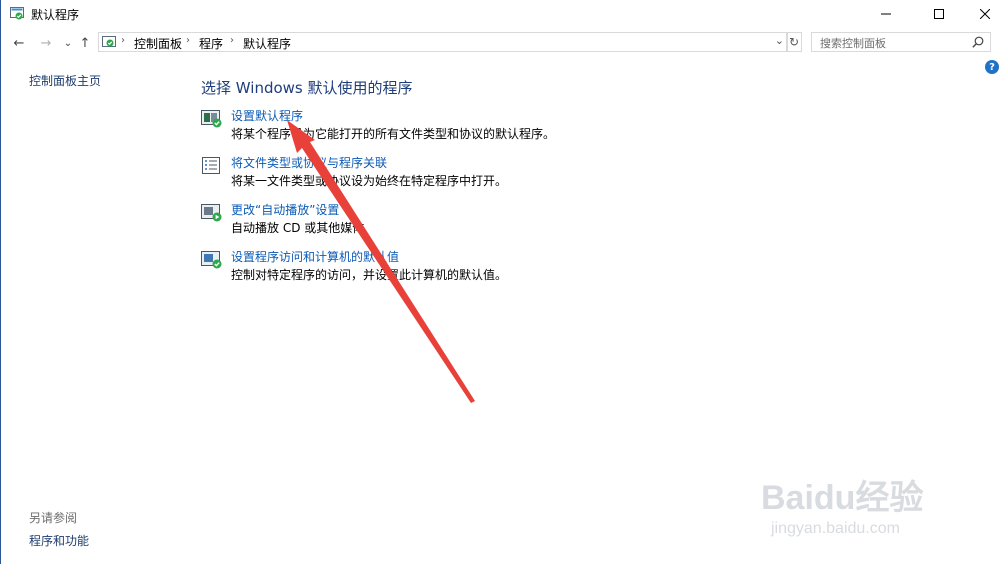 The width and height of the screenshot is (1000, 564). I want to click on list-item: 将文件类型或协议与程序关联 将某一文件类型或协议设为始终在特定程序中打开。, so click(451, 174).